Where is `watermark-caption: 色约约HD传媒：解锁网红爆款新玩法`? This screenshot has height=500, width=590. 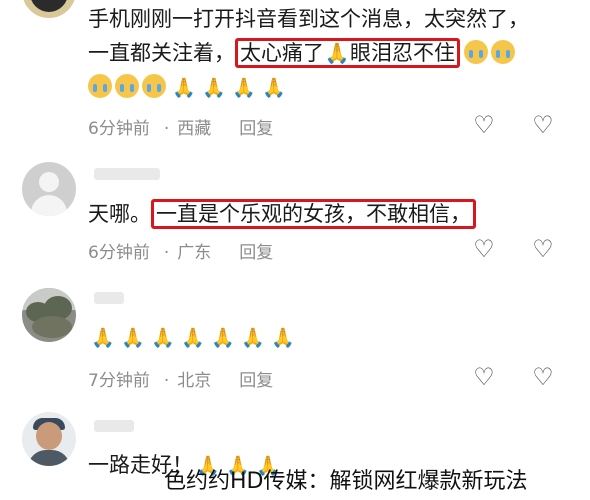 watermark-caption: 色约约HD传媒：解锁网红爆款新玩法 is located at coordinates (346, 481).